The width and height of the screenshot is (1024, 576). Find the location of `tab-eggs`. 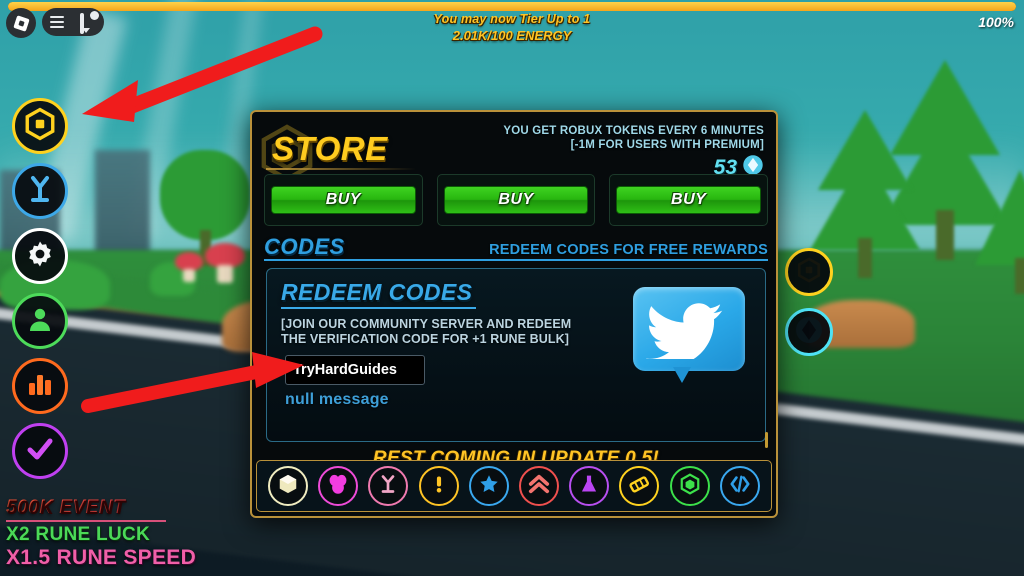

tab-eggs is located at coordinates (338, 486).